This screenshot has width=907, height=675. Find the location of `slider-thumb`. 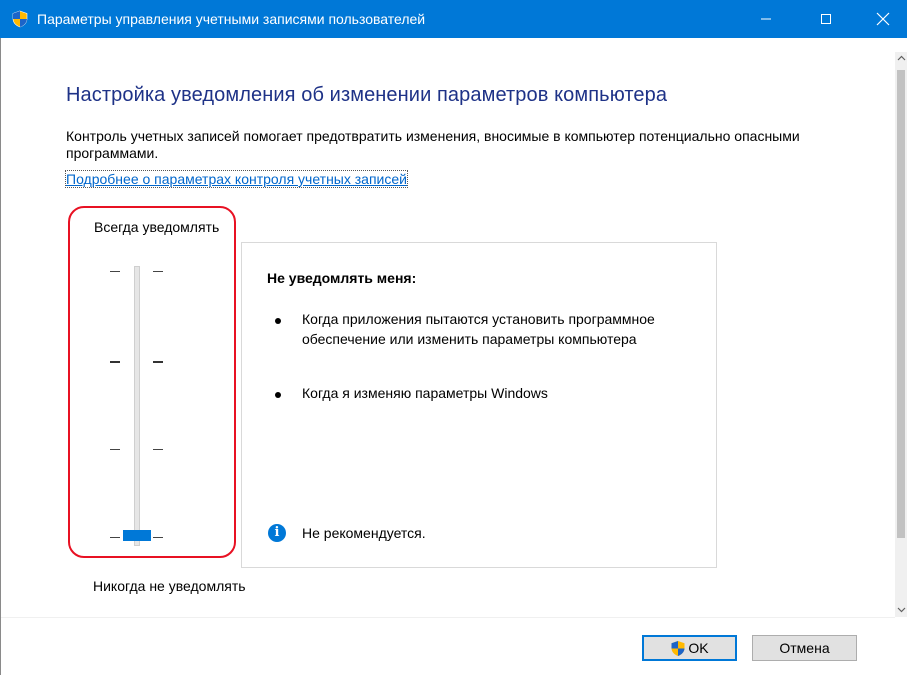

slider-thumb is located at coordinates (137, 535).